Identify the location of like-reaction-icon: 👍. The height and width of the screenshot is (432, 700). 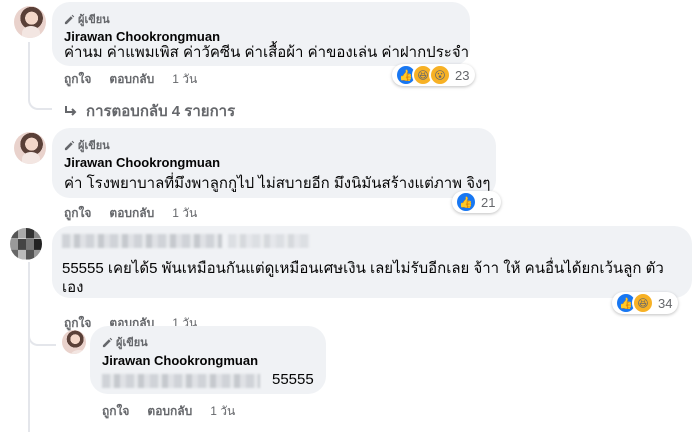
(466, 202).